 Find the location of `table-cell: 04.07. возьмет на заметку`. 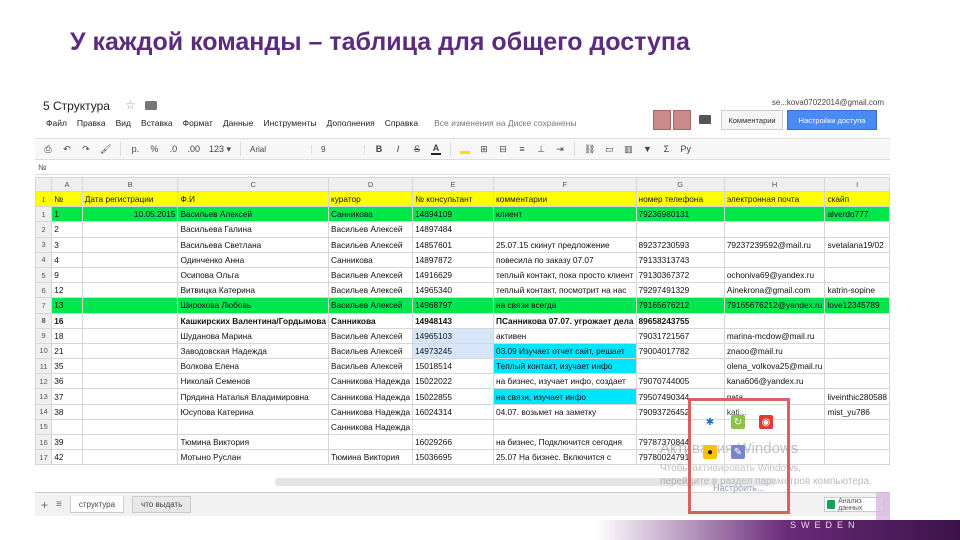

table-cell: 04.07. возьмет на заметку is located at coordinates (564, 411).